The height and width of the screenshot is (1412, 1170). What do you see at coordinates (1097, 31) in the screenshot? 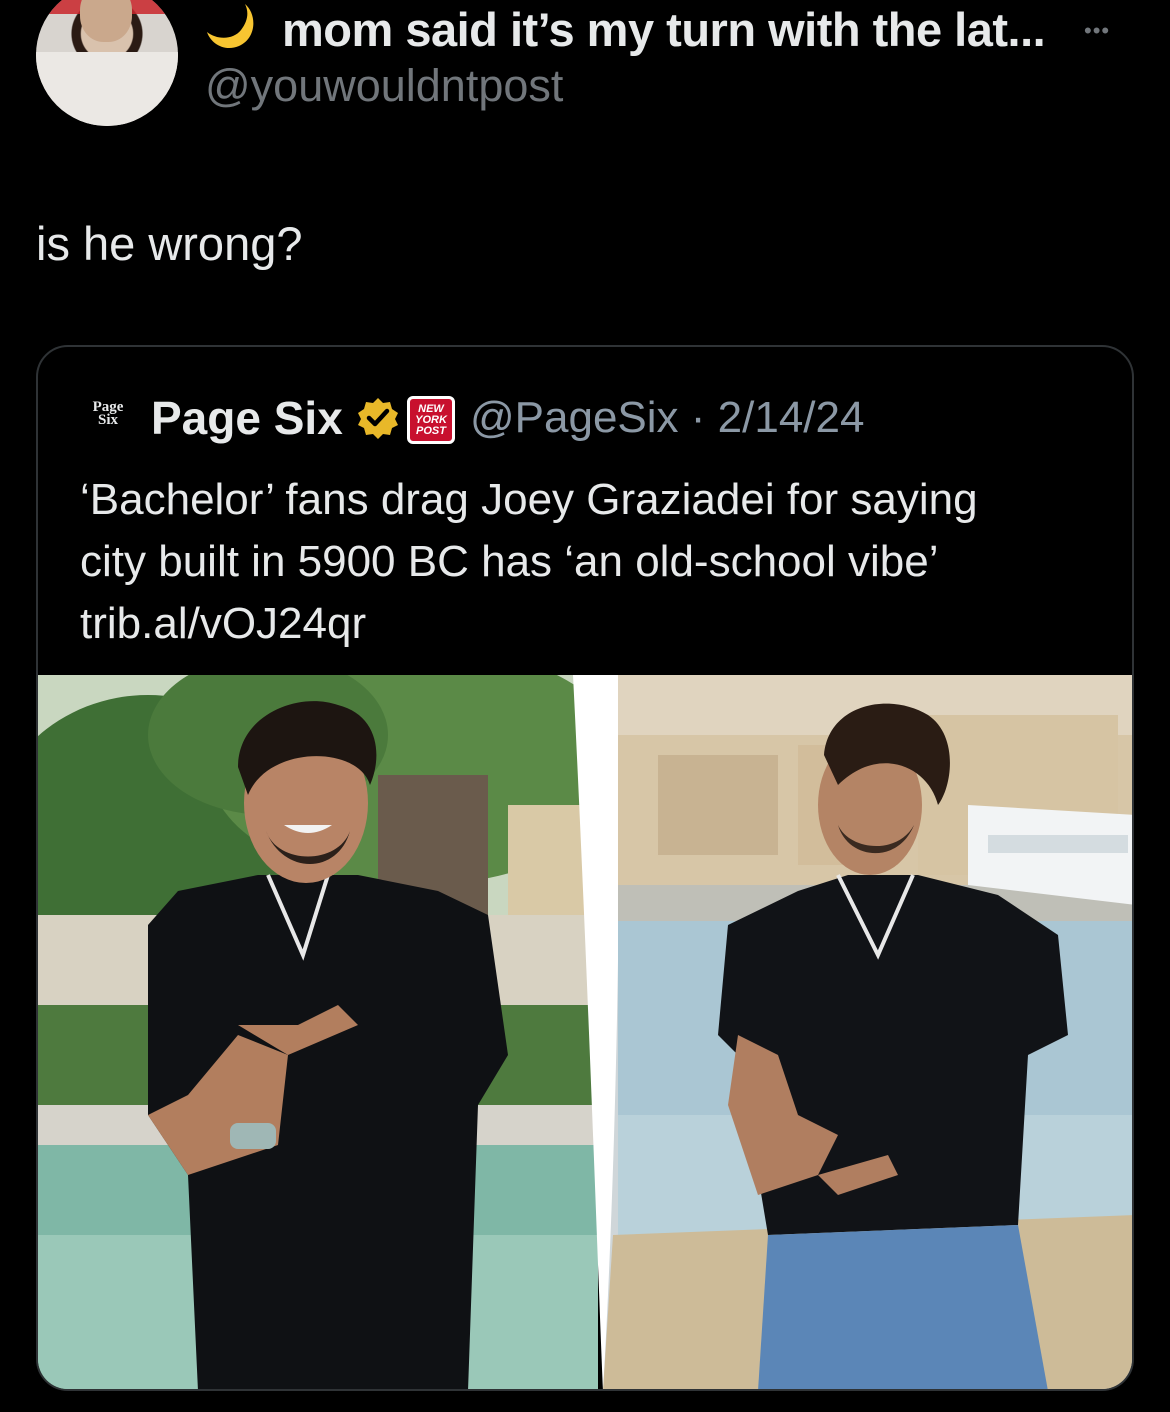
I see `more-options-icon: •••` at bounding box center [1097, 31].